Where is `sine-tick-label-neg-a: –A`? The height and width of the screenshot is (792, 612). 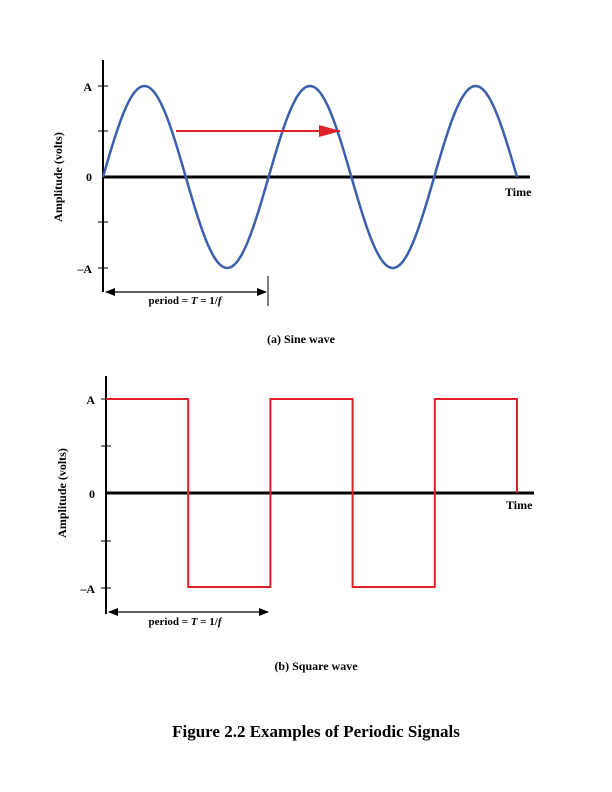
sine-tick-label-neg-a: –A is located at coordinates (84, 269).